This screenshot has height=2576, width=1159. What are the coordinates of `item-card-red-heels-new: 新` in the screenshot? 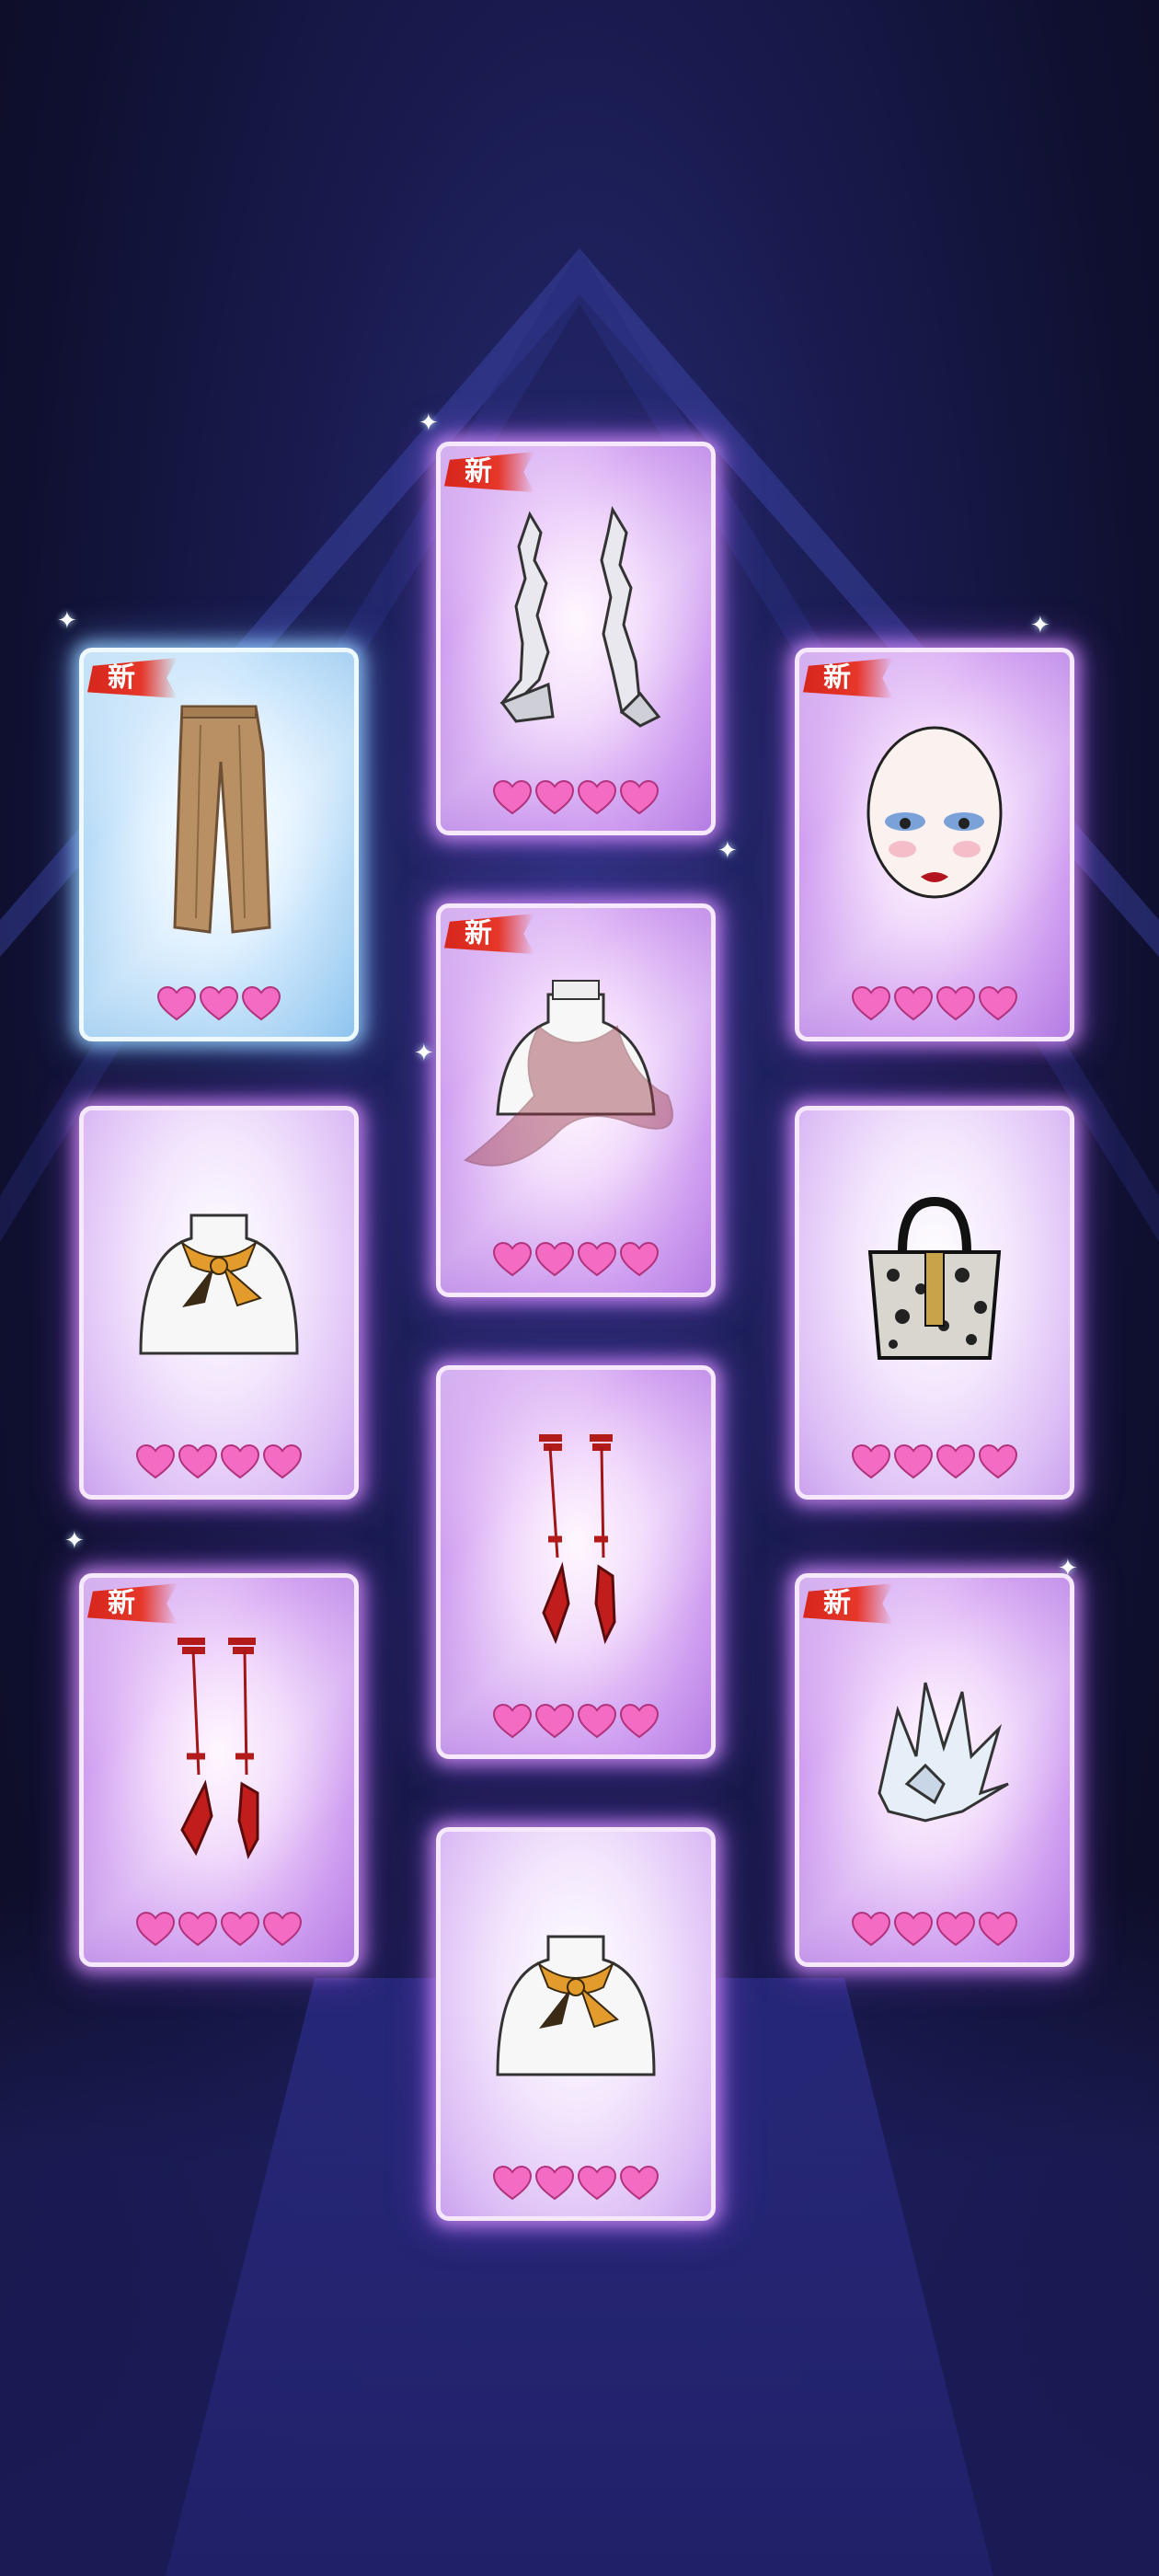 It's located at (219, 1770).